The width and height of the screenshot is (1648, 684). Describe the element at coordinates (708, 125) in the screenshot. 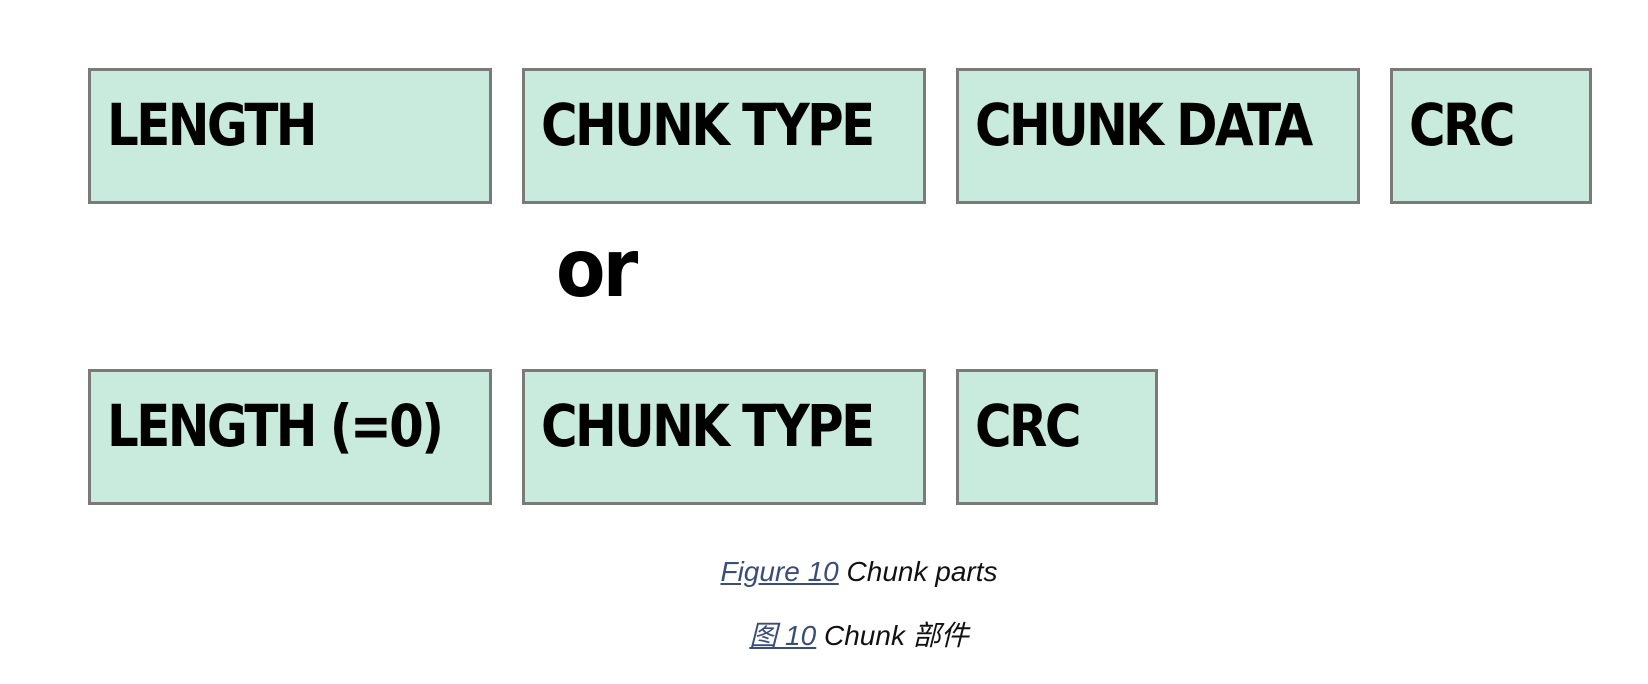

I see `chunk-type-label: CHUNK TYPE` at that location.